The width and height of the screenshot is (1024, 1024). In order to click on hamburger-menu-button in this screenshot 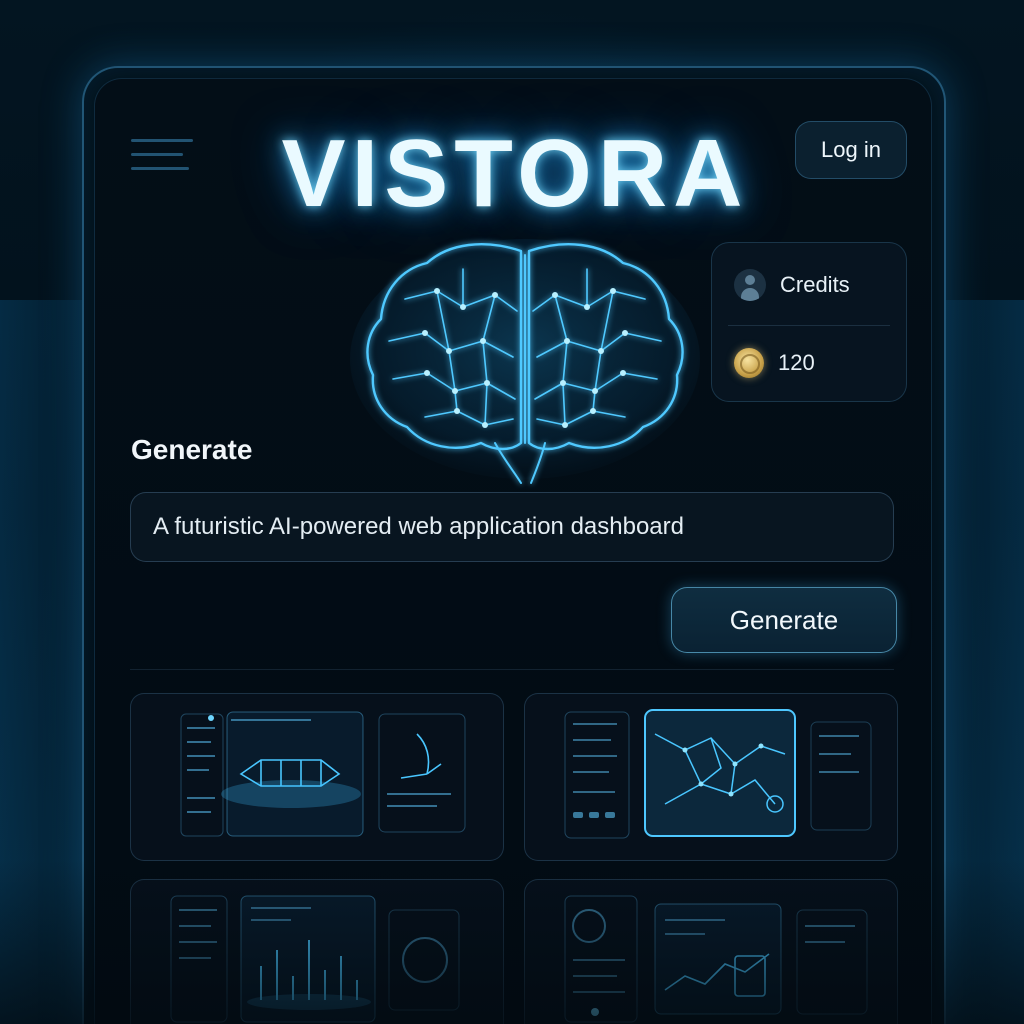, I will do `click(163, 155)`.